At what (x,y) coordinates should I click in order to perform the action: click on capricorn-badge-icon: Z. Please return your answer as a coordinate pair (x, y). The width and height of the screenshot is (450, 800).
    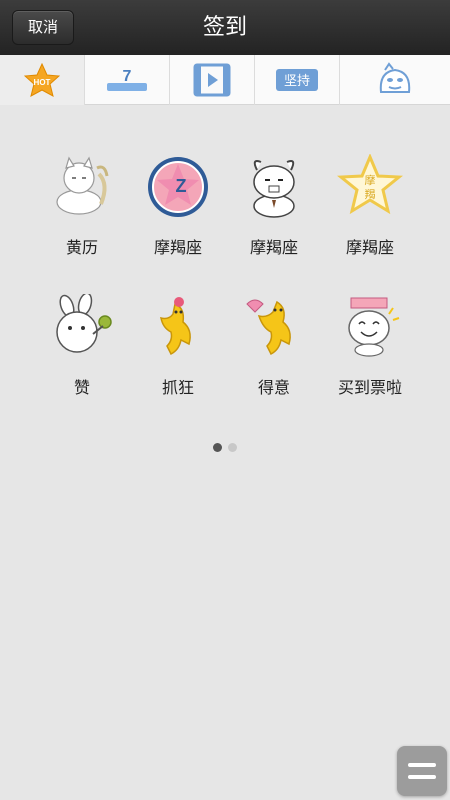
    Looking at the image, I should click on (178, 187).